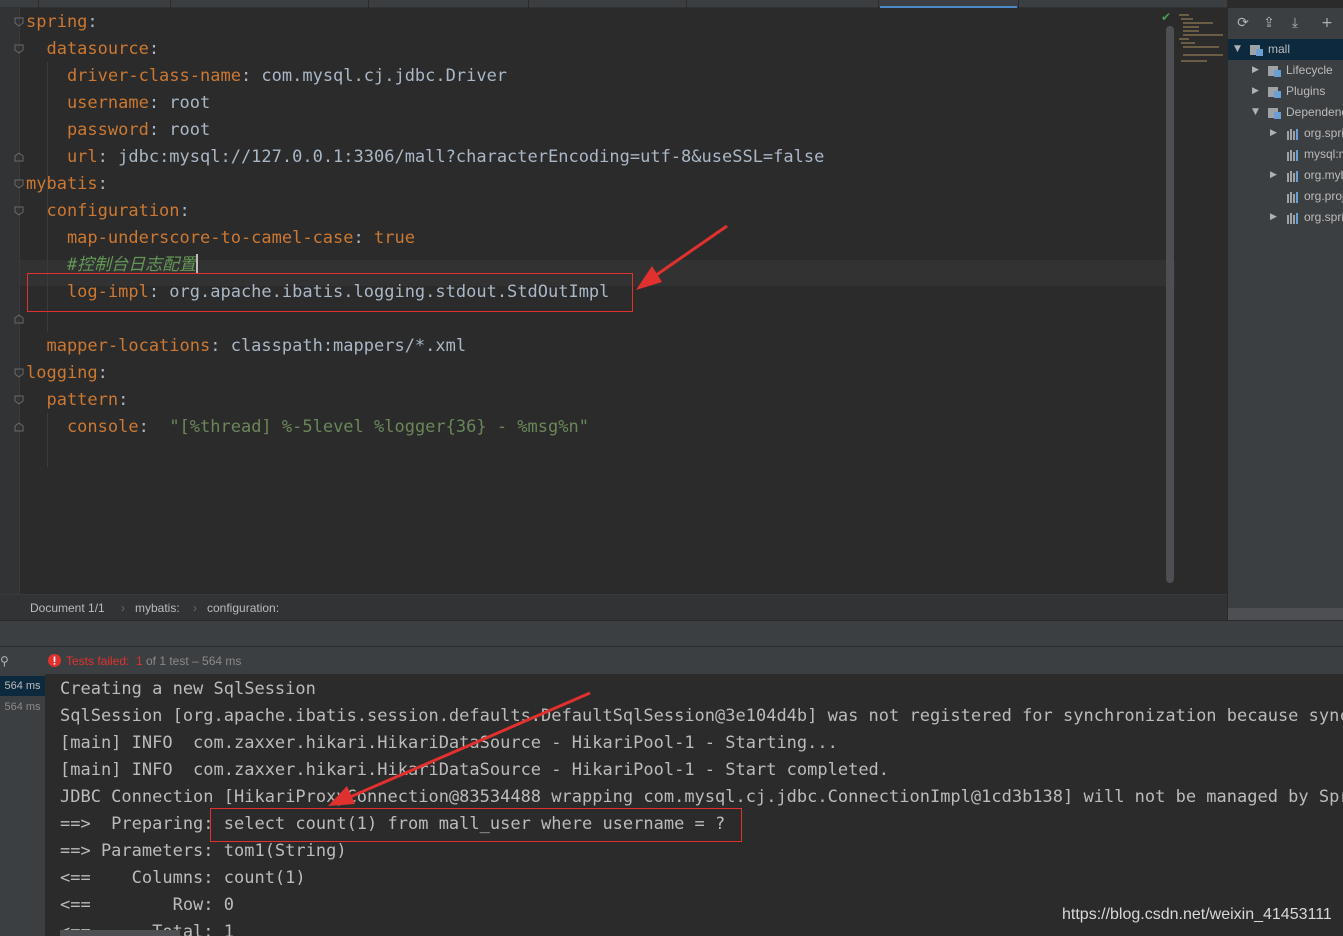  I want to click on editor-minimap, so click(1201, 301).